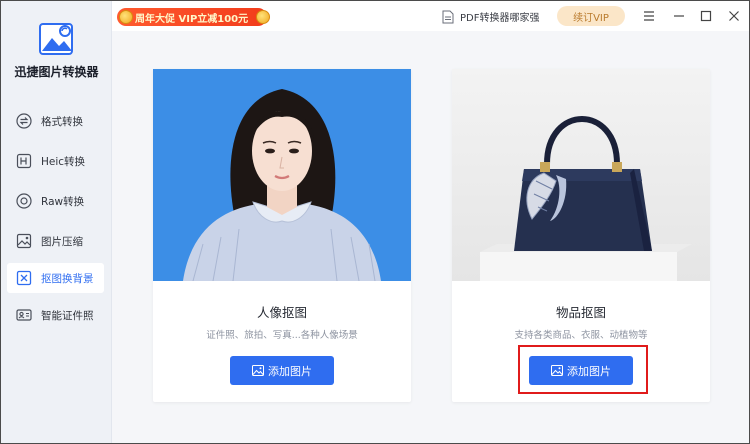 Image resolution: width=750 pixels, height=444 pixels. Describe the element at coordinates (649, 16) in the screenshot. I see `menu-icon` at that location.